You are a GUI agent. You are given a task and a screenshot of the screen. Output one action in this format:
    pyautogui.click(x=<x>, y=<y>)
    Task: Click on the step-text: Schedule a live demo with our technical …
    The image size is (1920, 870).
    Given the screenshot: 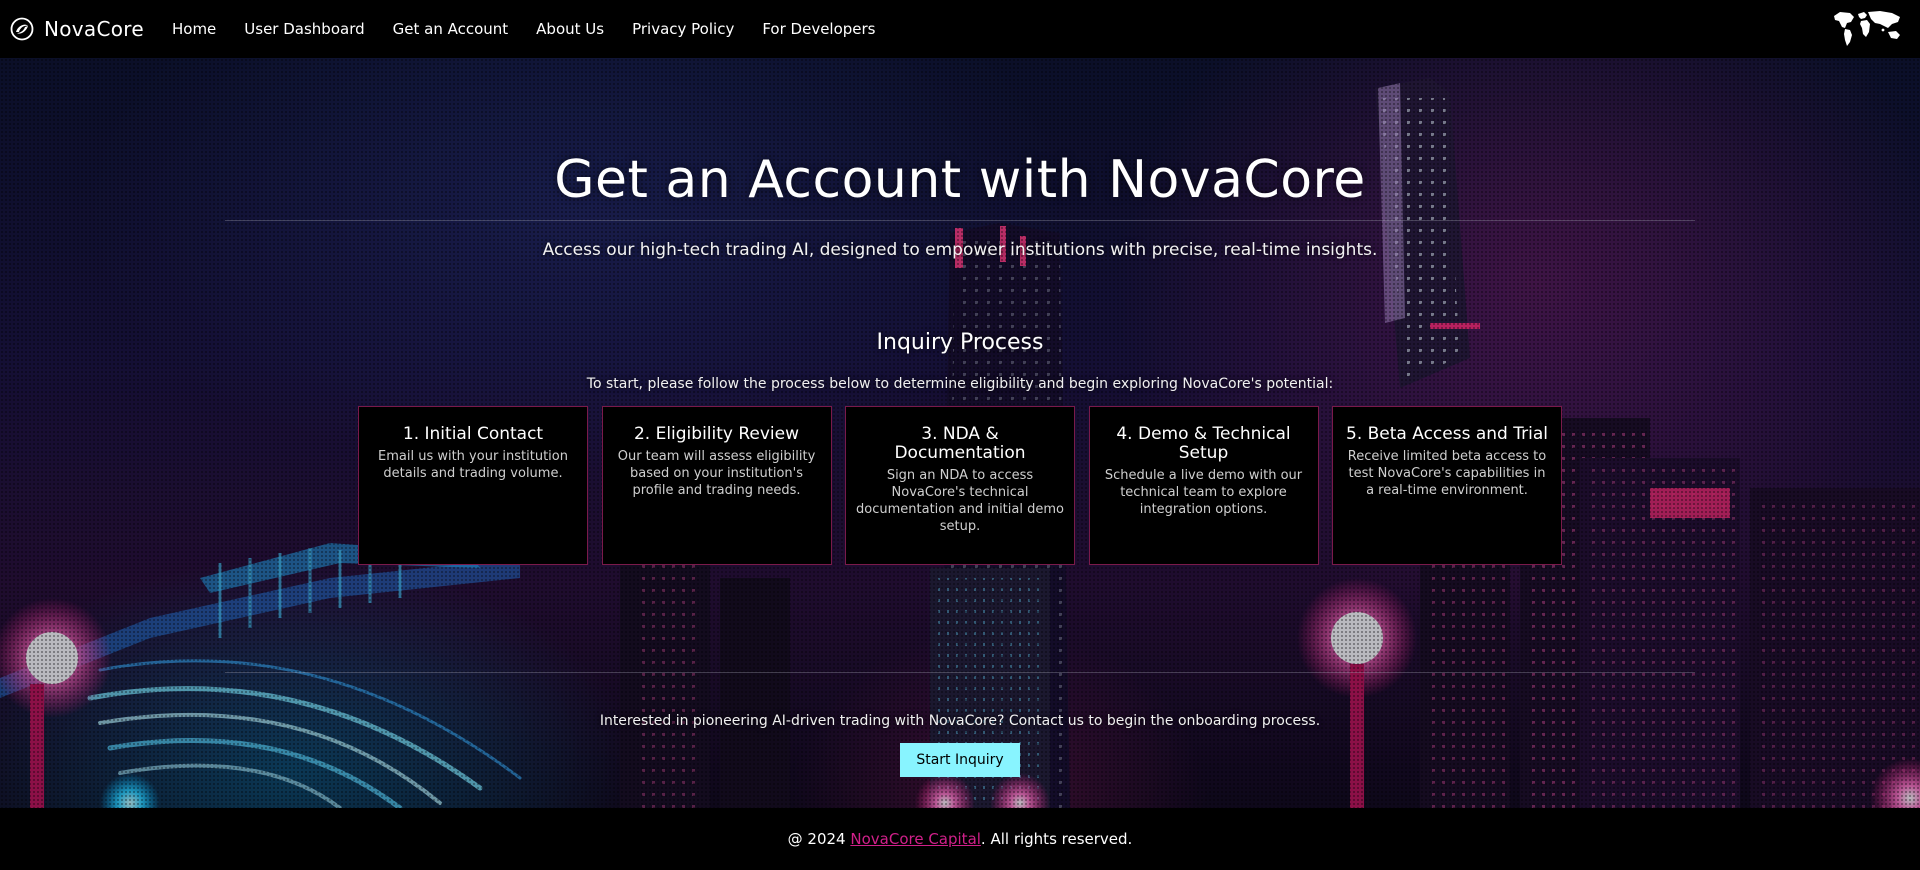 What is the action you would take?
    pyautogui.click(x=1203, y=492)
    